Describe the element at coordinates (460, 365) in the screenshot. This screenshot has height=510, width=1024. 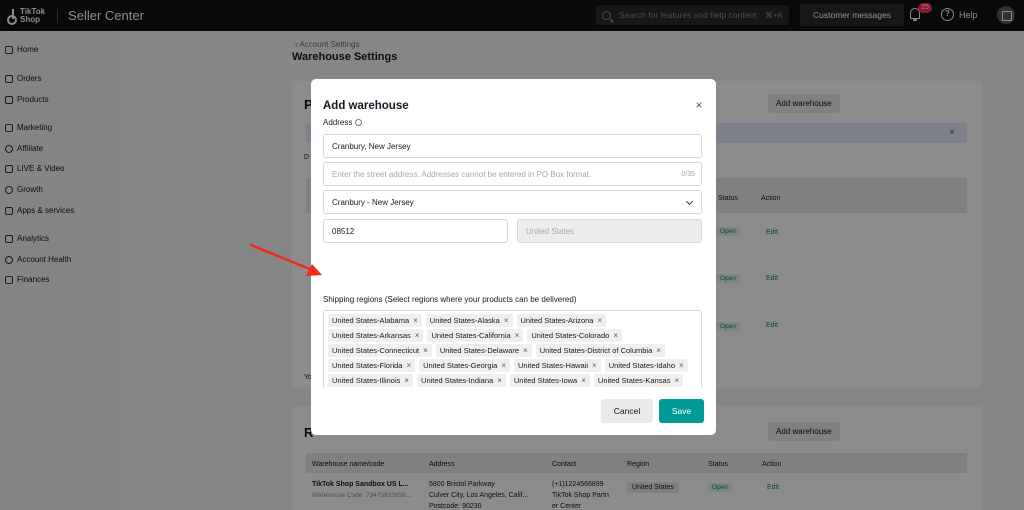
I see `region-tag-label: United States-Georgia` at that location.